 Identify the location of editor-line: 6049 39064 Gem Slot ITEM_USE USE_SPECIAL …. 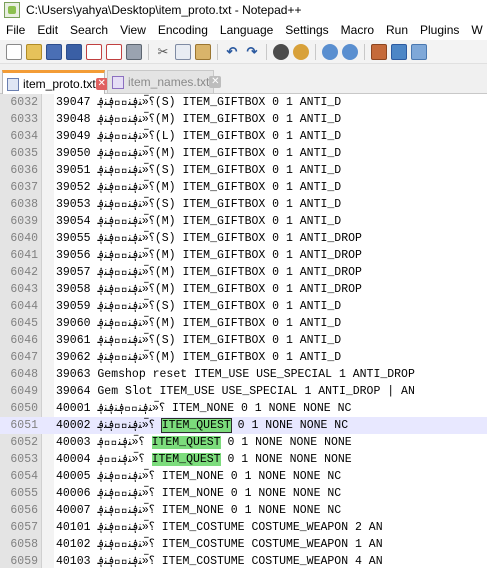
(243, 391).